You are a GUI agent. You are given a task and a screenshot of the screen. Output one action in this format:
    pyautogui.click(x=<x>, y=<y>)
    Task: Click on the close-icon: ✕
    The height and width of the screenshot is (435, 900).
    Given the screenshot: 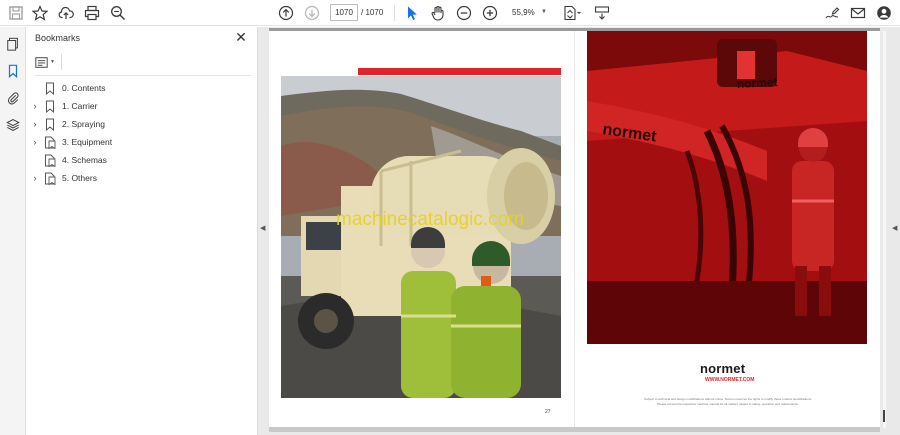 What is the action you would take?
    pyautogui.click(x=241, y=37)
    